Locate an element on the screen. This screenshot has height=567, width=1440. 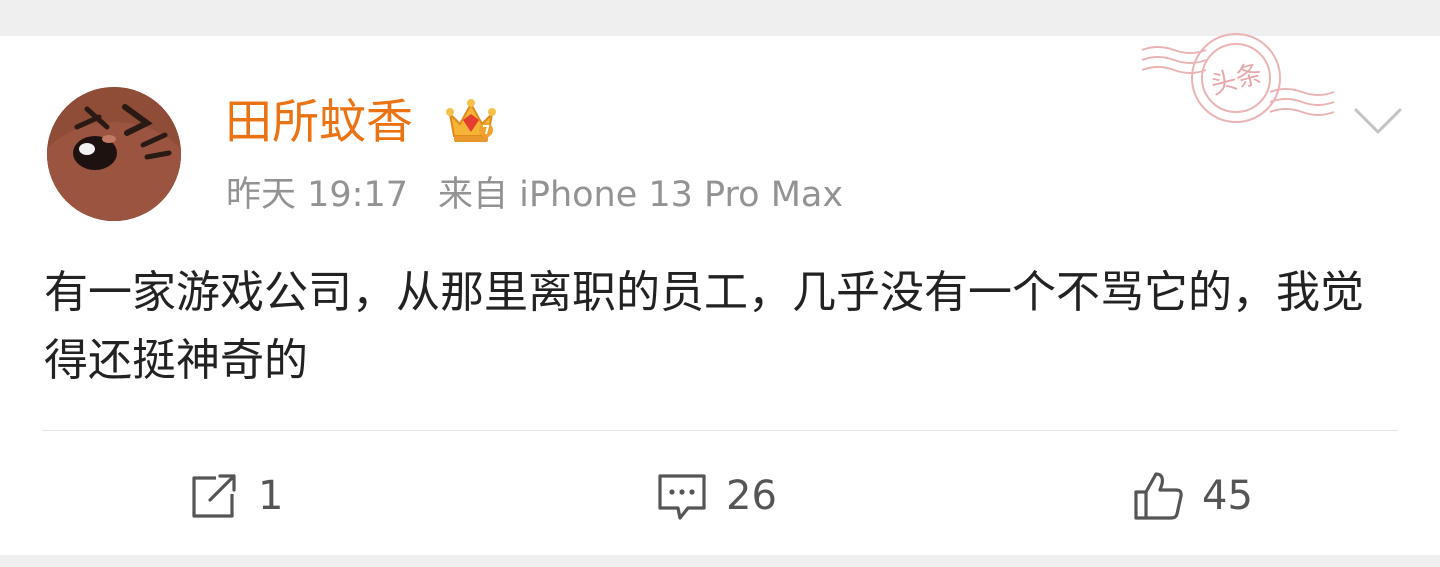
comment-icon is located at coordinates (682, 497).